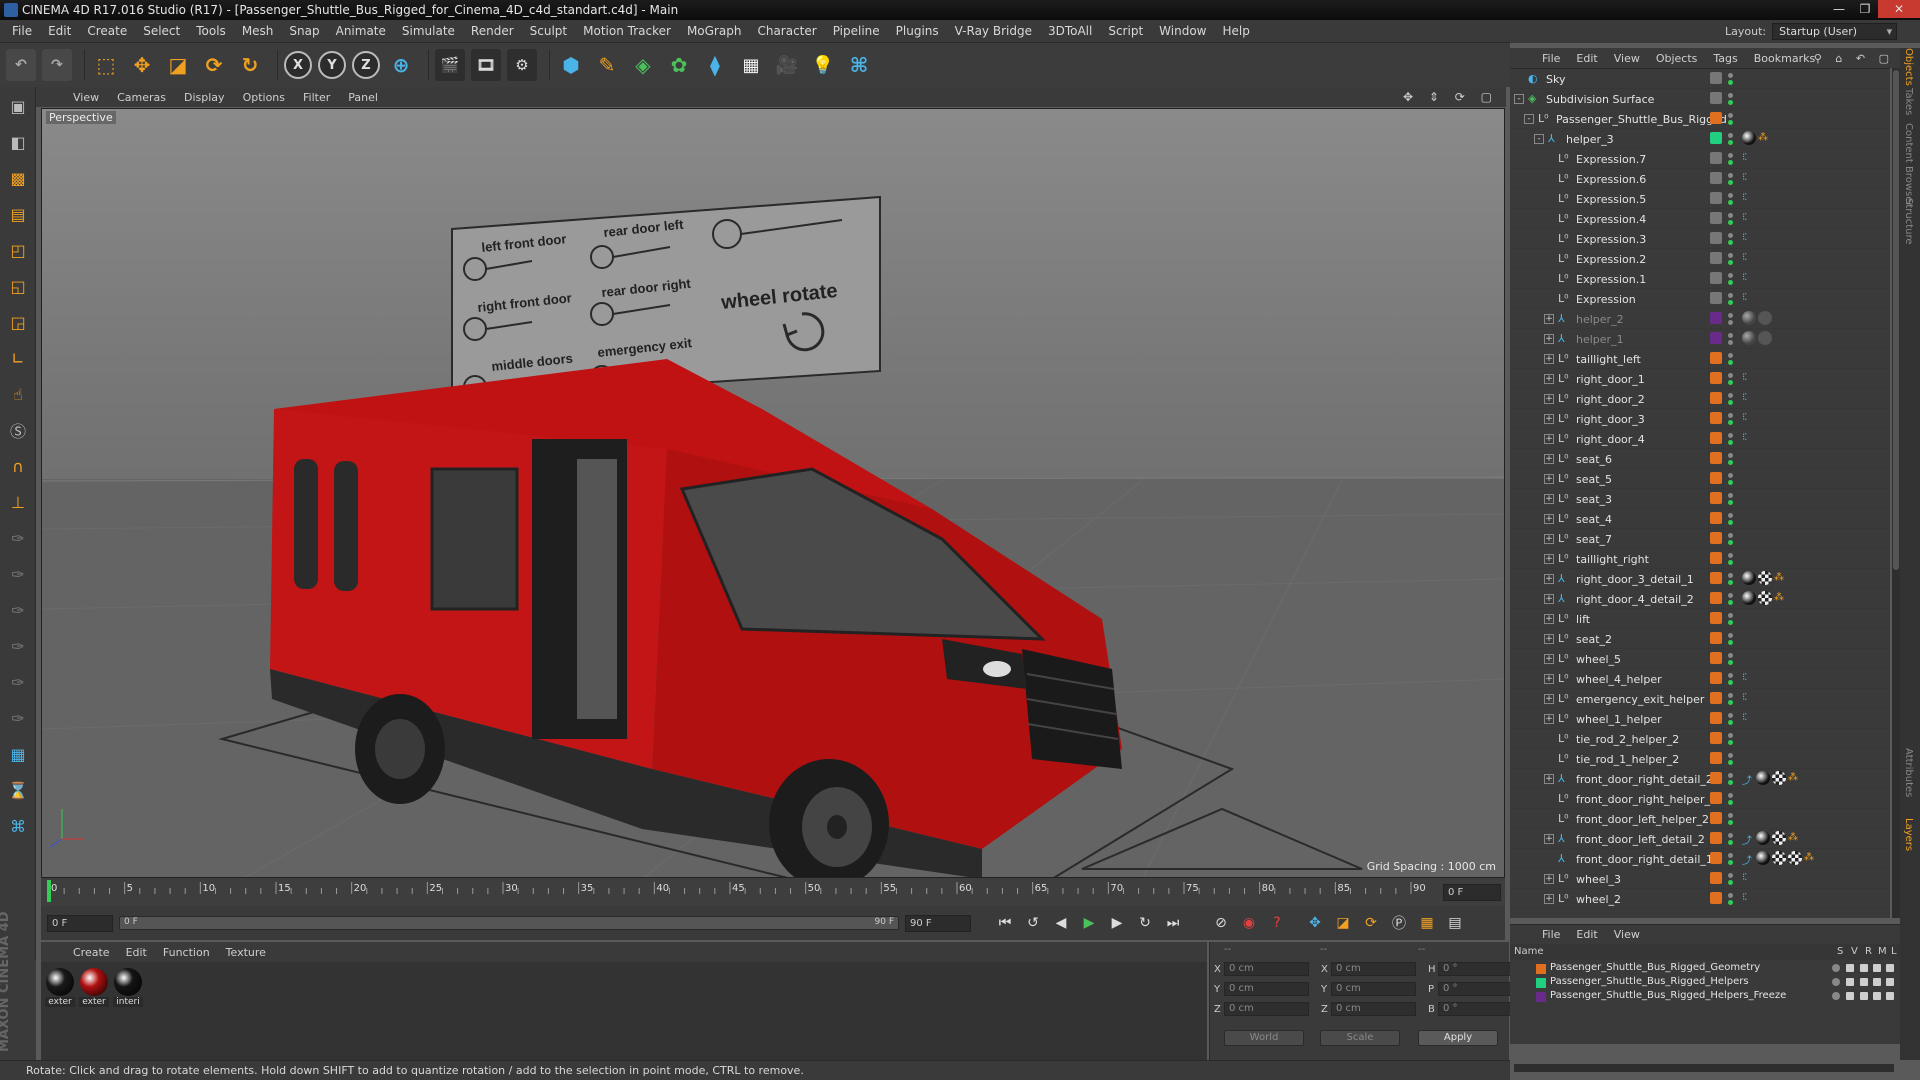 Image resolution: width=1920 pixels, height=1080 pixels. Describe the element at coordinates (643, 65) in the screenshot. I see `subdivision-surface-icon: ◈` at that location.